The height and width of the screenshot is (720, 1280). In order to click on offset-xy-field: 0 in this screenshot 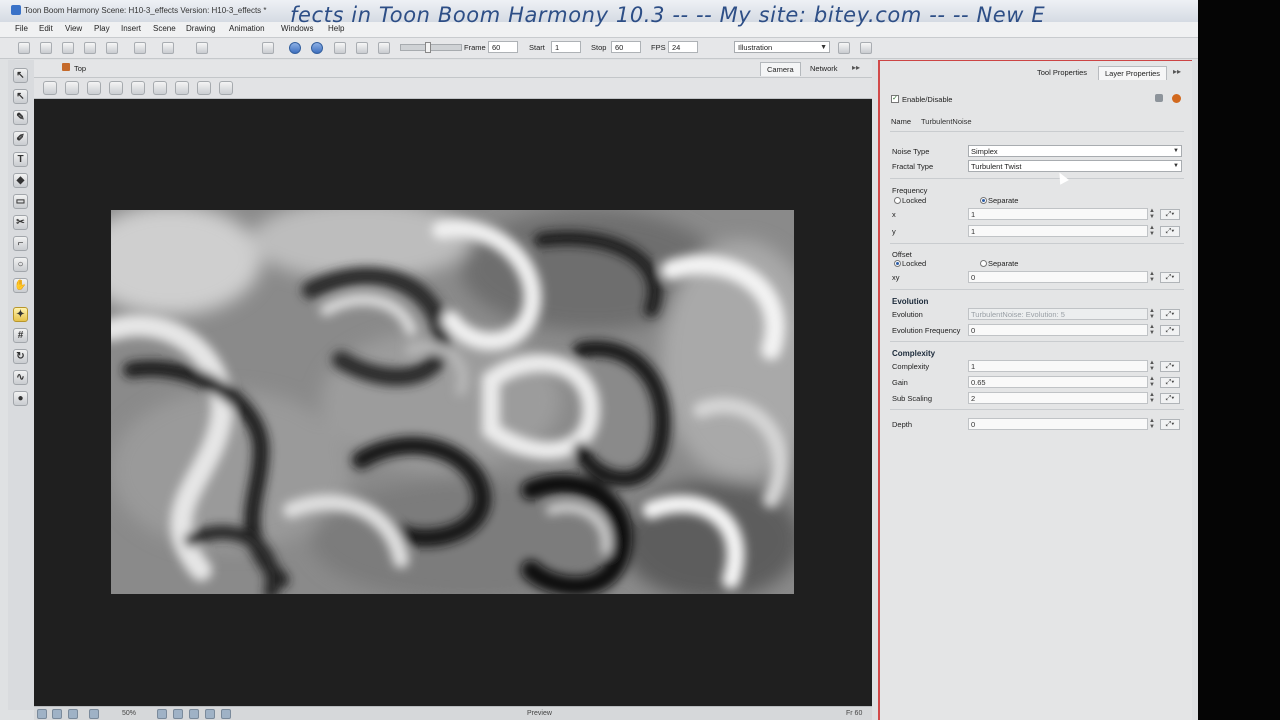, I will do `click(1058, 277)`.